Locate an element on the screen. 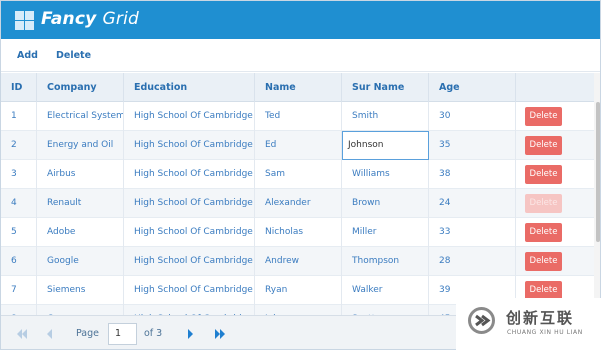 This screenshot has height=352, width=603. grid-titlebar: Fancy Grid is located at coordinates (300, 20).